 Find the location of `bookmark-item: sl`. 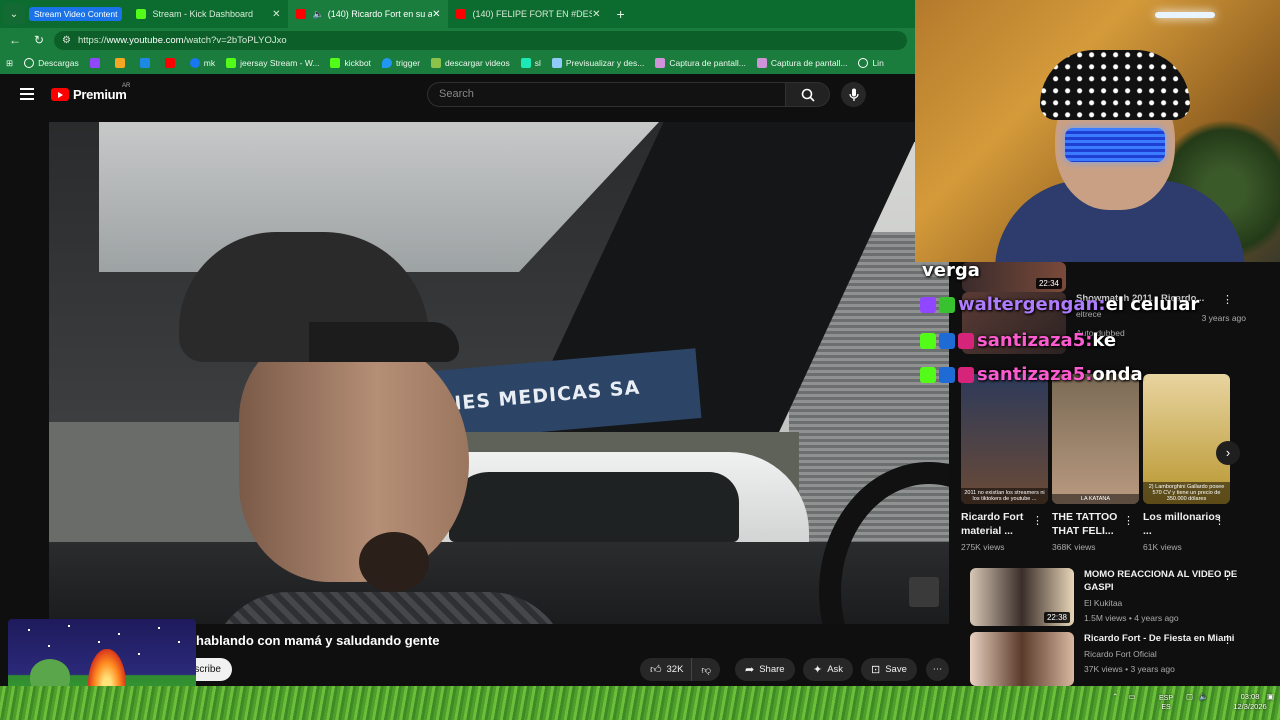

bookmark-item: sl is located at coordinates (530, 63).